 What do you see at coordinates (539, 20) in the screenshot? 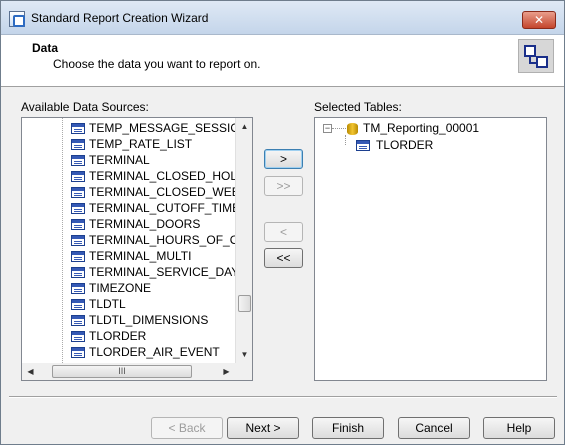
I see `close-button: ✕` at bounding box center [539, 20].